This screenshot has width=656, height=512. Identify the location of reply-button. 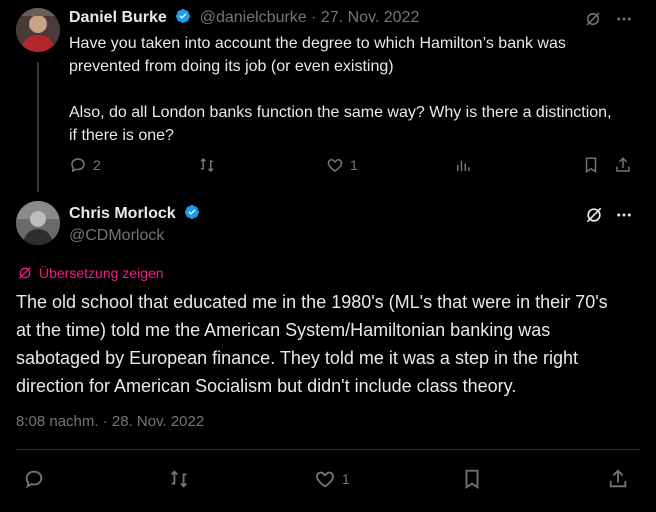
(34, 479).